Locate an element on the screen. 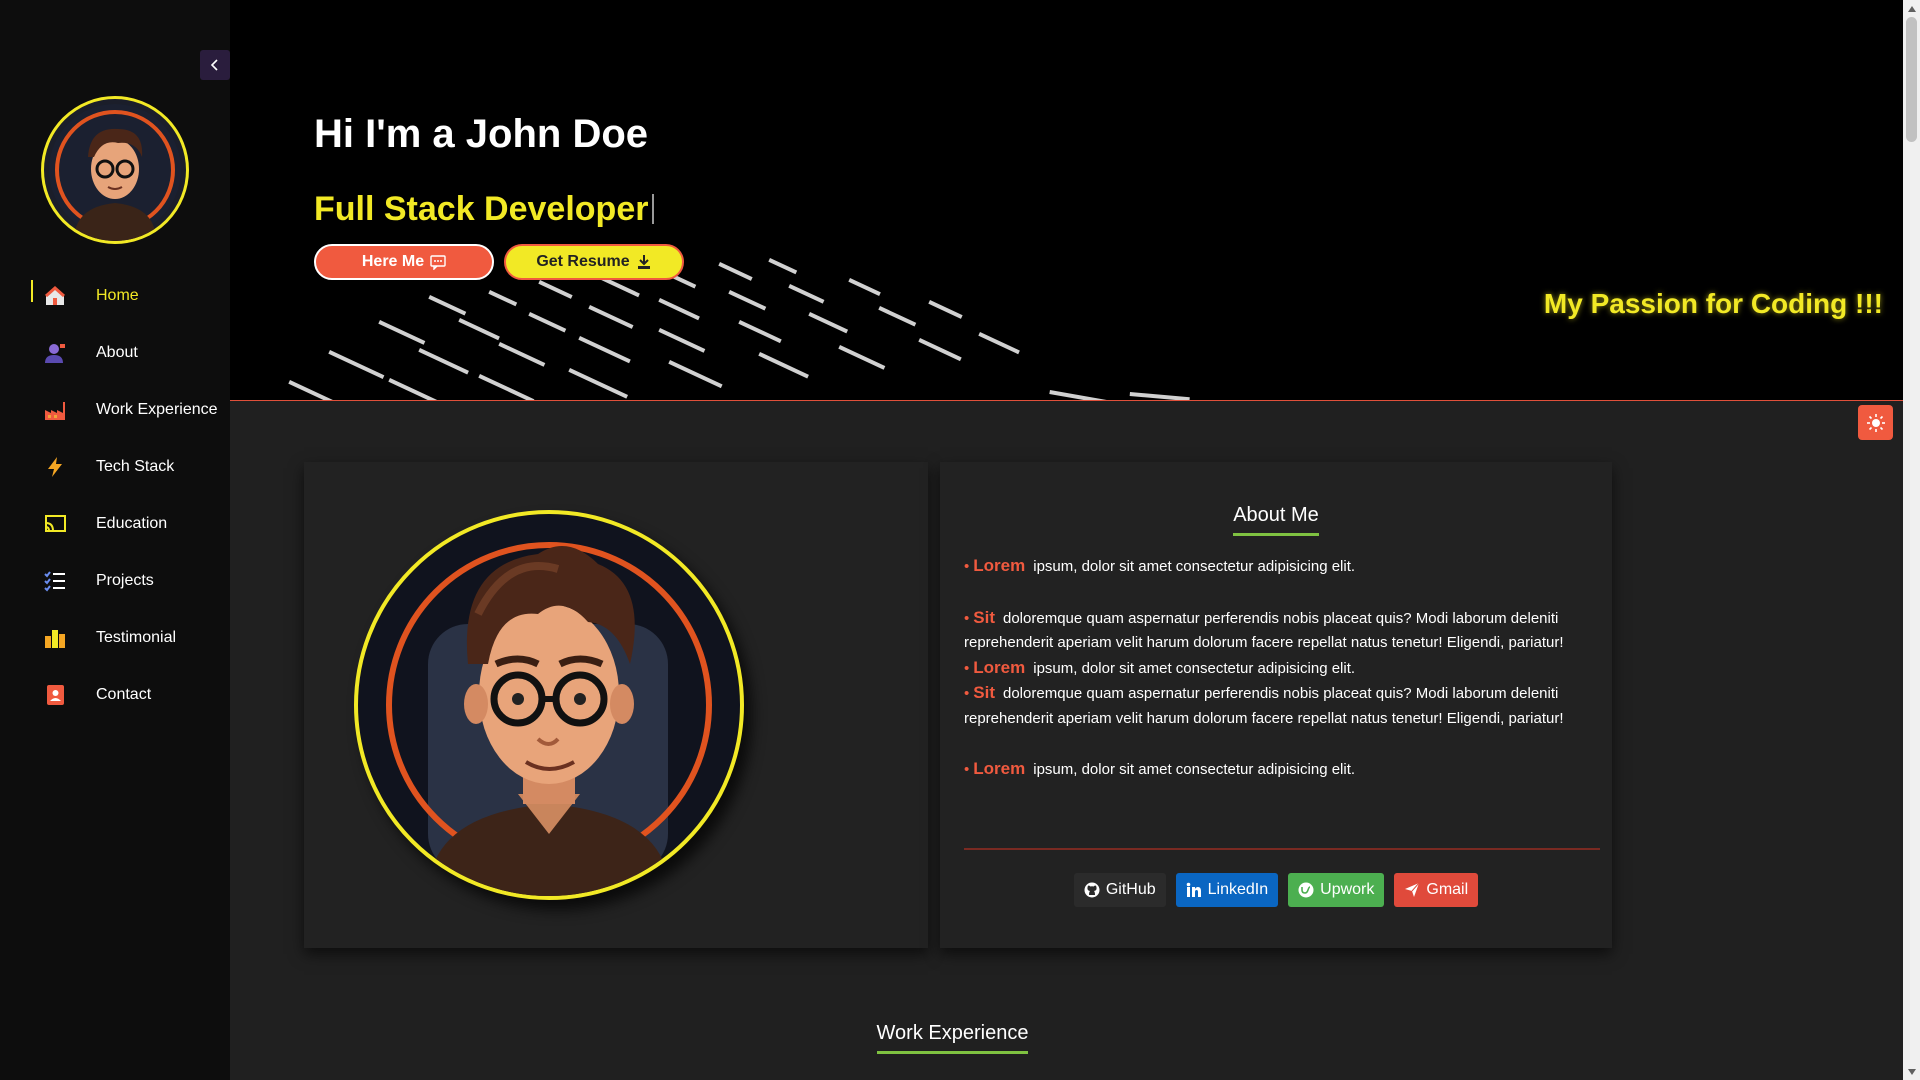 The image size is (1920, 1080). bar-chart-icon is located at coordinates (55, 638).